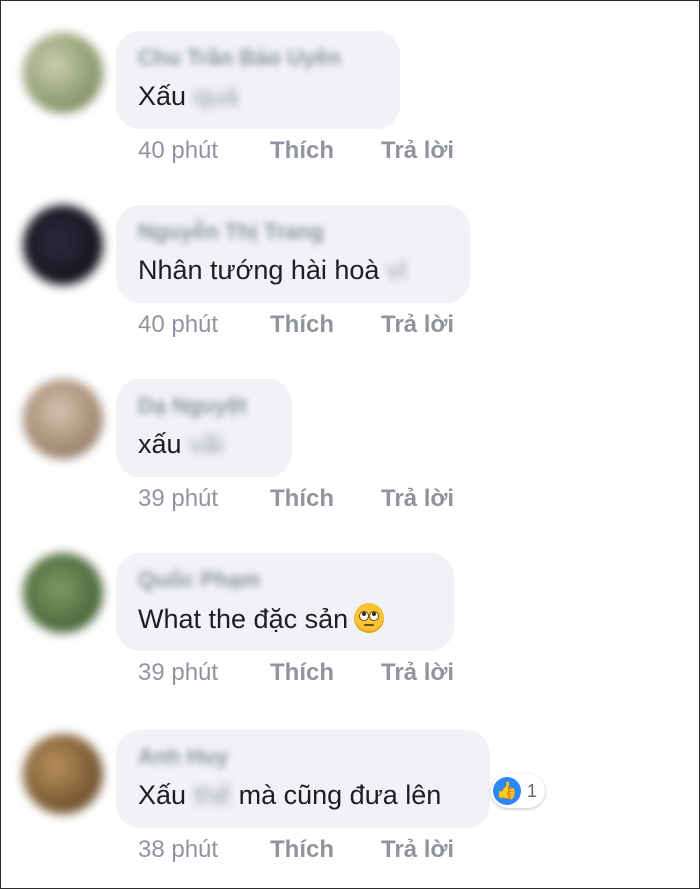  I want to click on censored-text: thế, so click(212, 795).